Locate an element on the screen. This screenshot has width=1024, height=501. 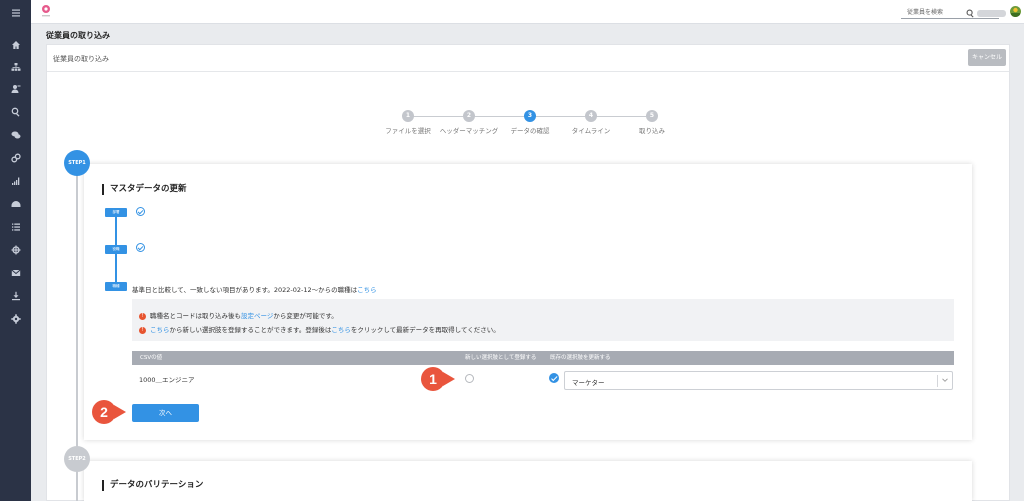
table-header: CSVの値 新しい選択肢として登録する 既存の選択肢を更新する is located at coordinates (543, 358).